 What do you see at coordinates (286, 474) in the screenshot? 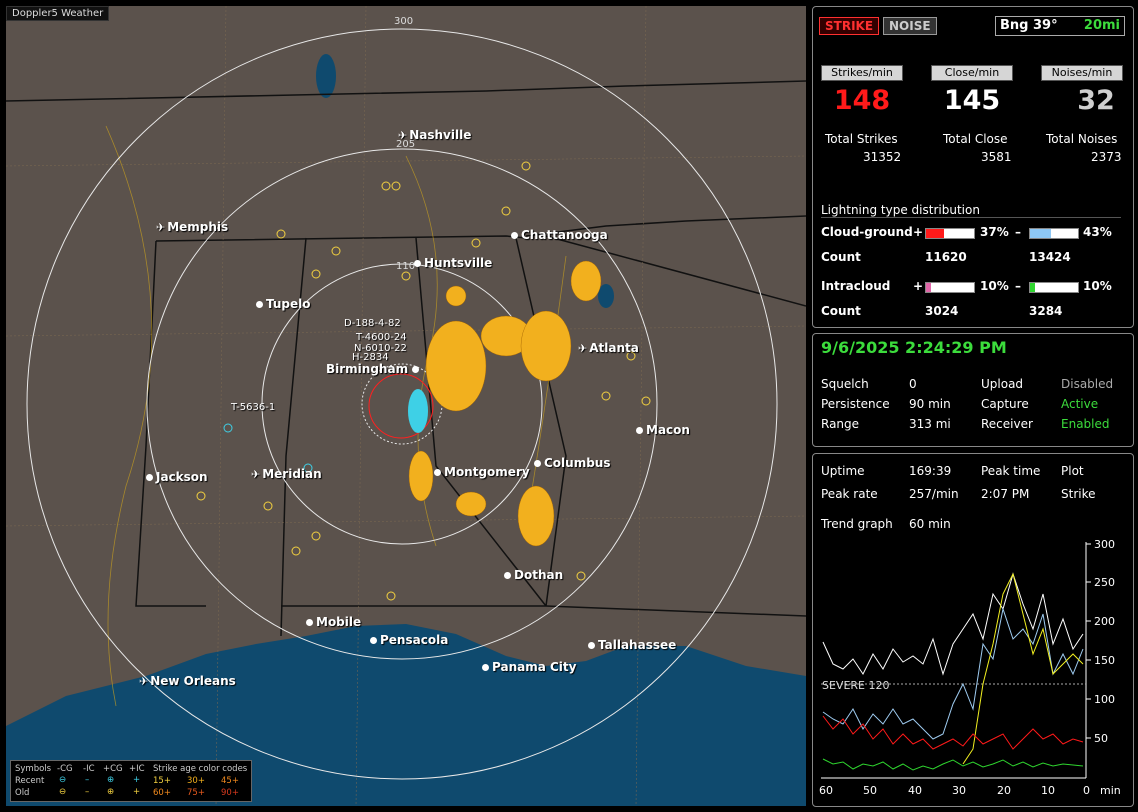
I see `city-meridian: ✈ Meridian` at bounding box center [286, 474].